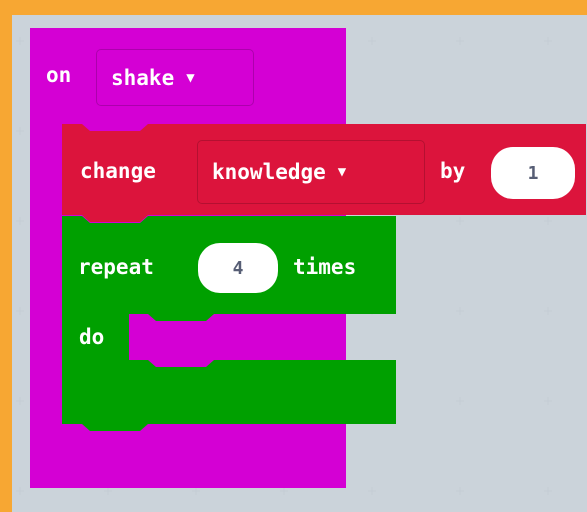  I want to click on variable-dropdown-value: knowledge, so click(269, 172).